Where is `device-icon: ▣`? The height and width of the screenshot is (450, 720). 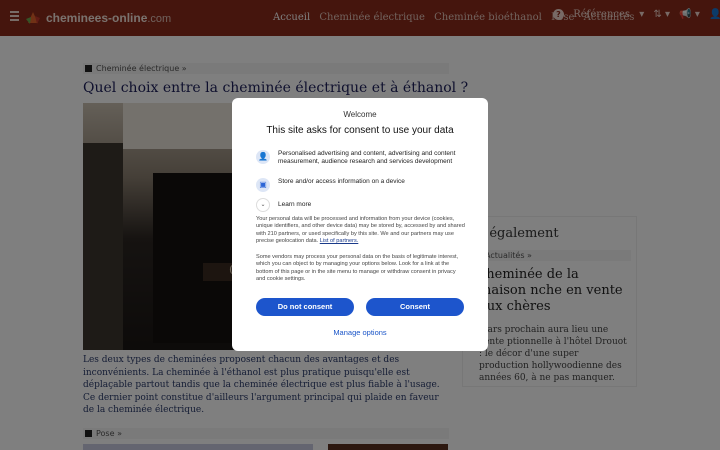 device-icon: ▣ is located at coordinates (263, 185).